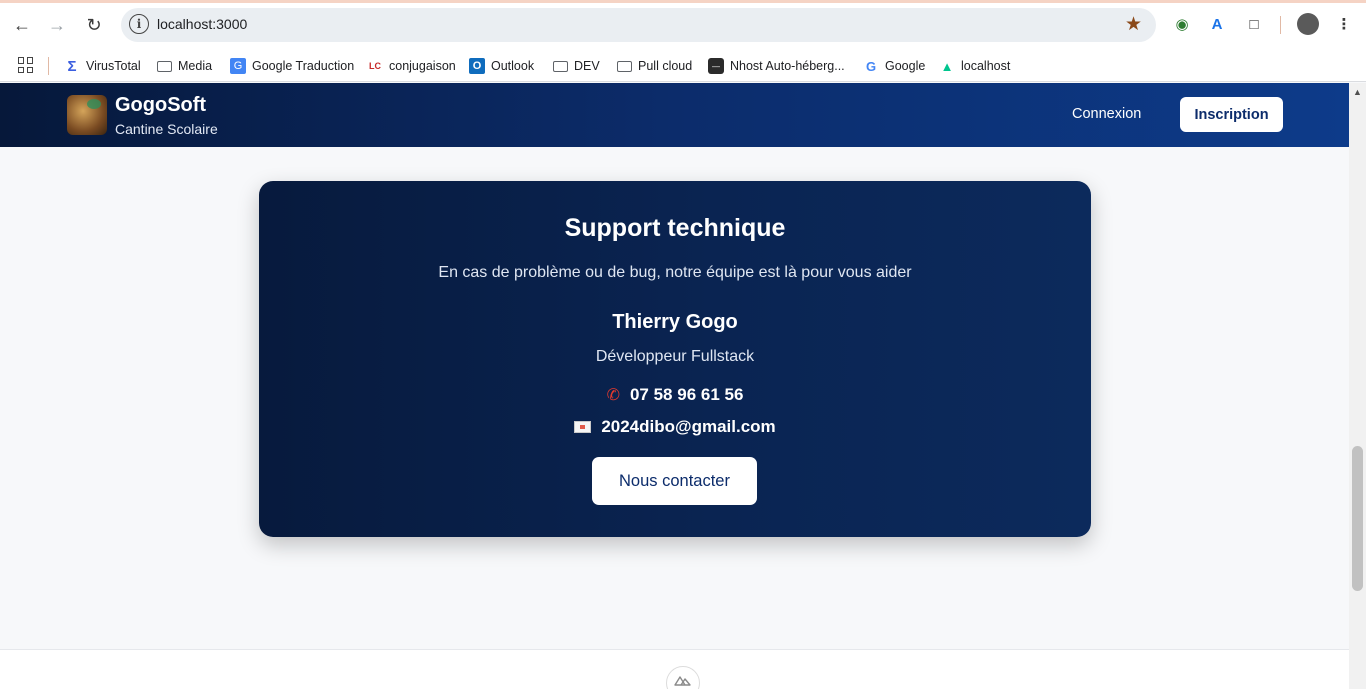 This screenshot has height=689, width=1366. What do you see at coordinates (1133, 24) in the screenshot?
I see `bookmark-star-icon: ★` at bounding box center [1133, 24].